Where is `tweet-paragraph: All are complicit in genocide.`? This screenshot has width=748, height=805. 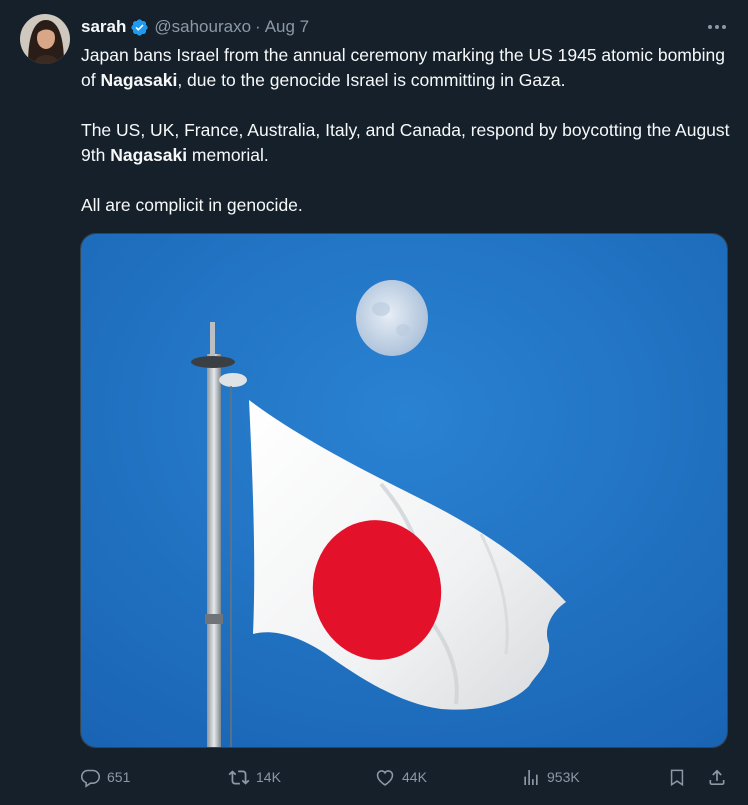
tweet-paragraph: All are complicit in genocide. is located at coordinates (192, 205).